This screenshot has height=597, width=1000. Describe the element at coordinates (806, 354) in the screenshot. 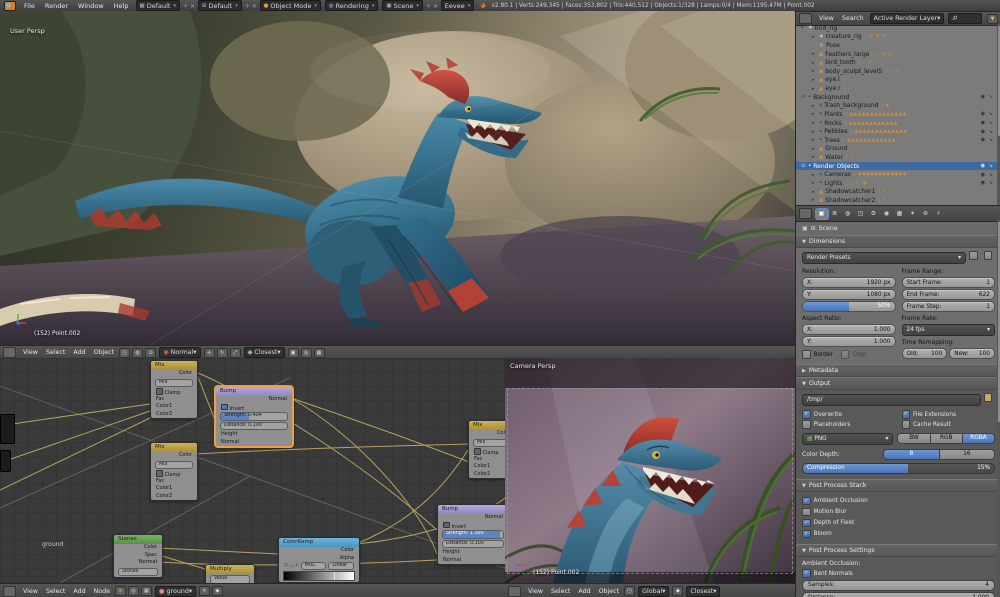

I see `border-checkbox` at that location.